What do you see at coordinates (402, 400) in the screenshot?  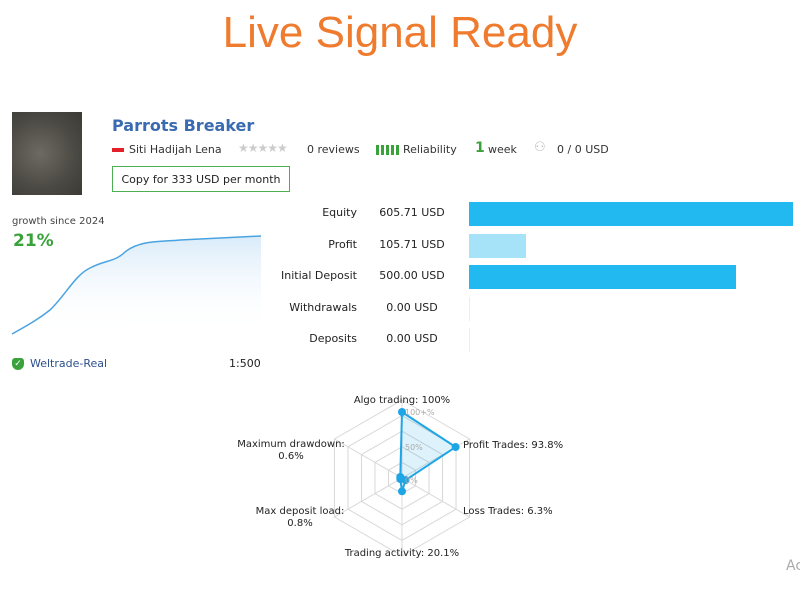 I see `radar-axis-label: Algo trading: 100%` at bounding box center [402, 400].